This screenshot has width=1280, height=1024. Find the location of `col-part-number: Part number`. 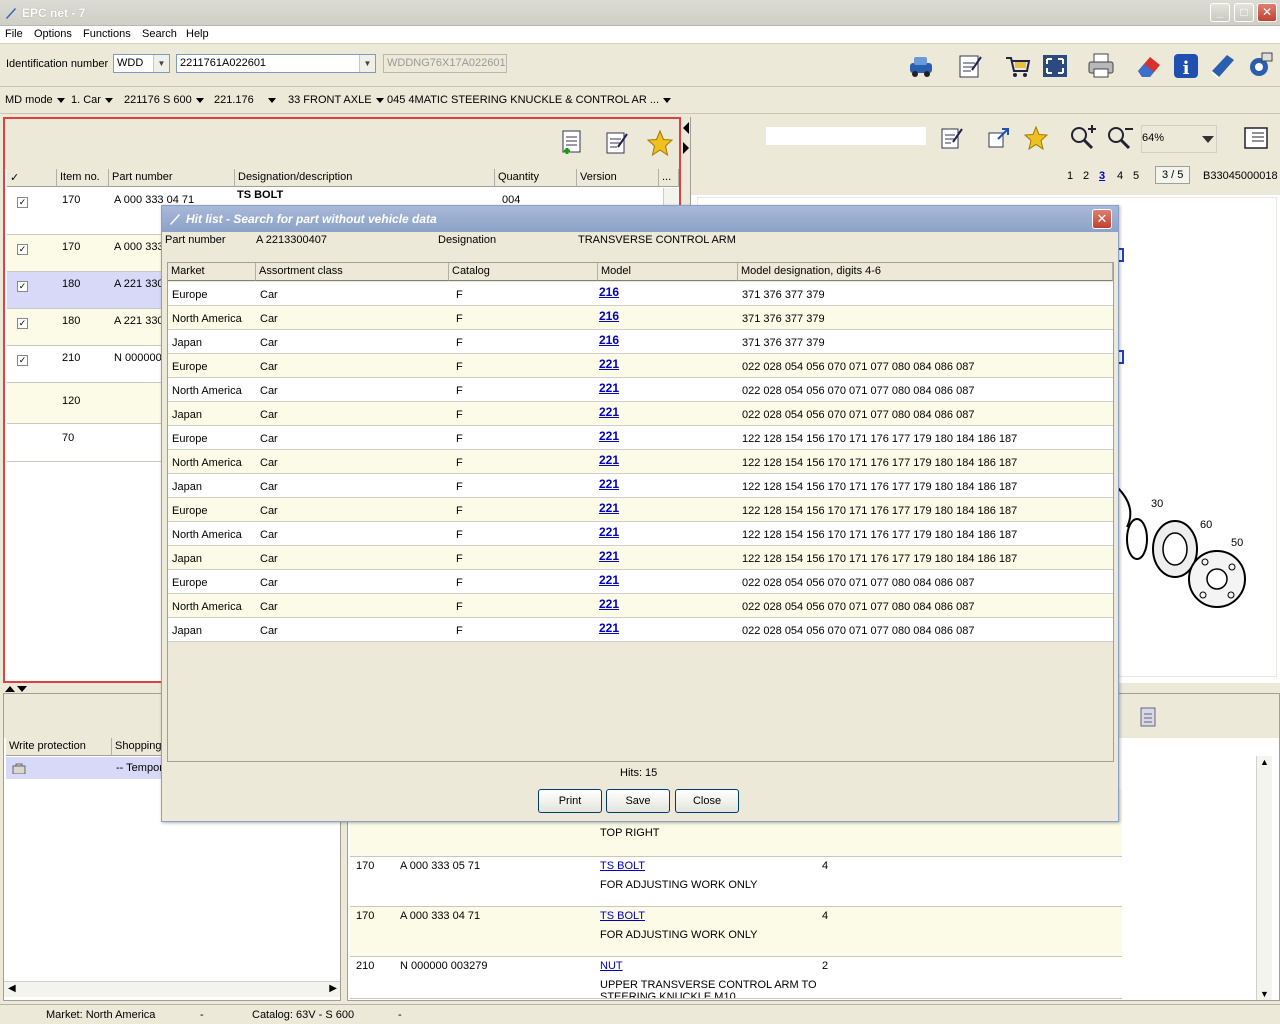

col-part-number: Part number is located at coordinates (172, 178).